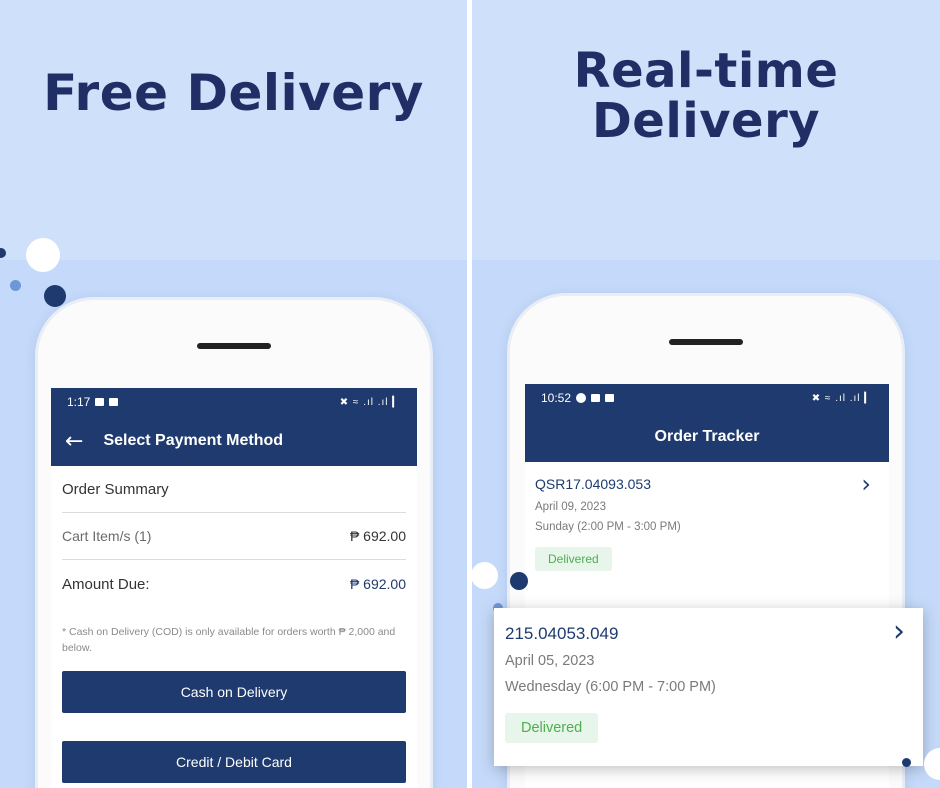 The image size is (940, 788). Describe the element at coordinates (593, 484) in the screenshot. I see `order-id: QSR17.04093.053` at that location.